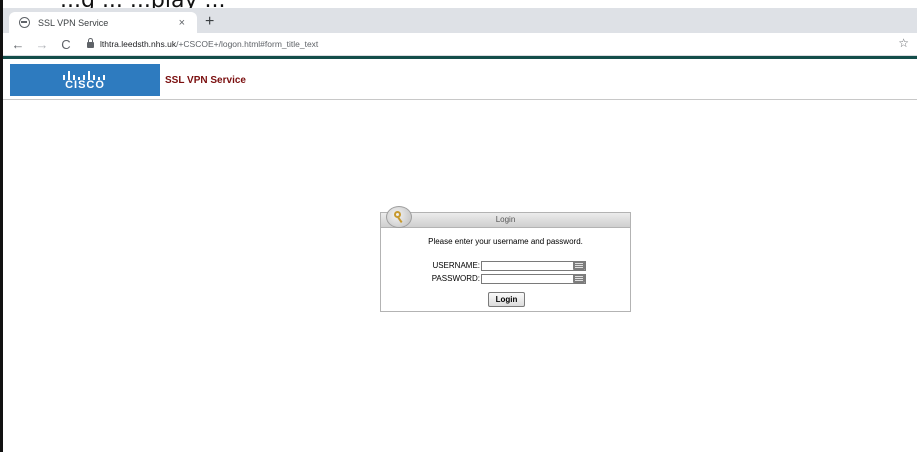 The width and height of the screenshot is (917, 452). I want to click on lock-icon, so click(90, 43).